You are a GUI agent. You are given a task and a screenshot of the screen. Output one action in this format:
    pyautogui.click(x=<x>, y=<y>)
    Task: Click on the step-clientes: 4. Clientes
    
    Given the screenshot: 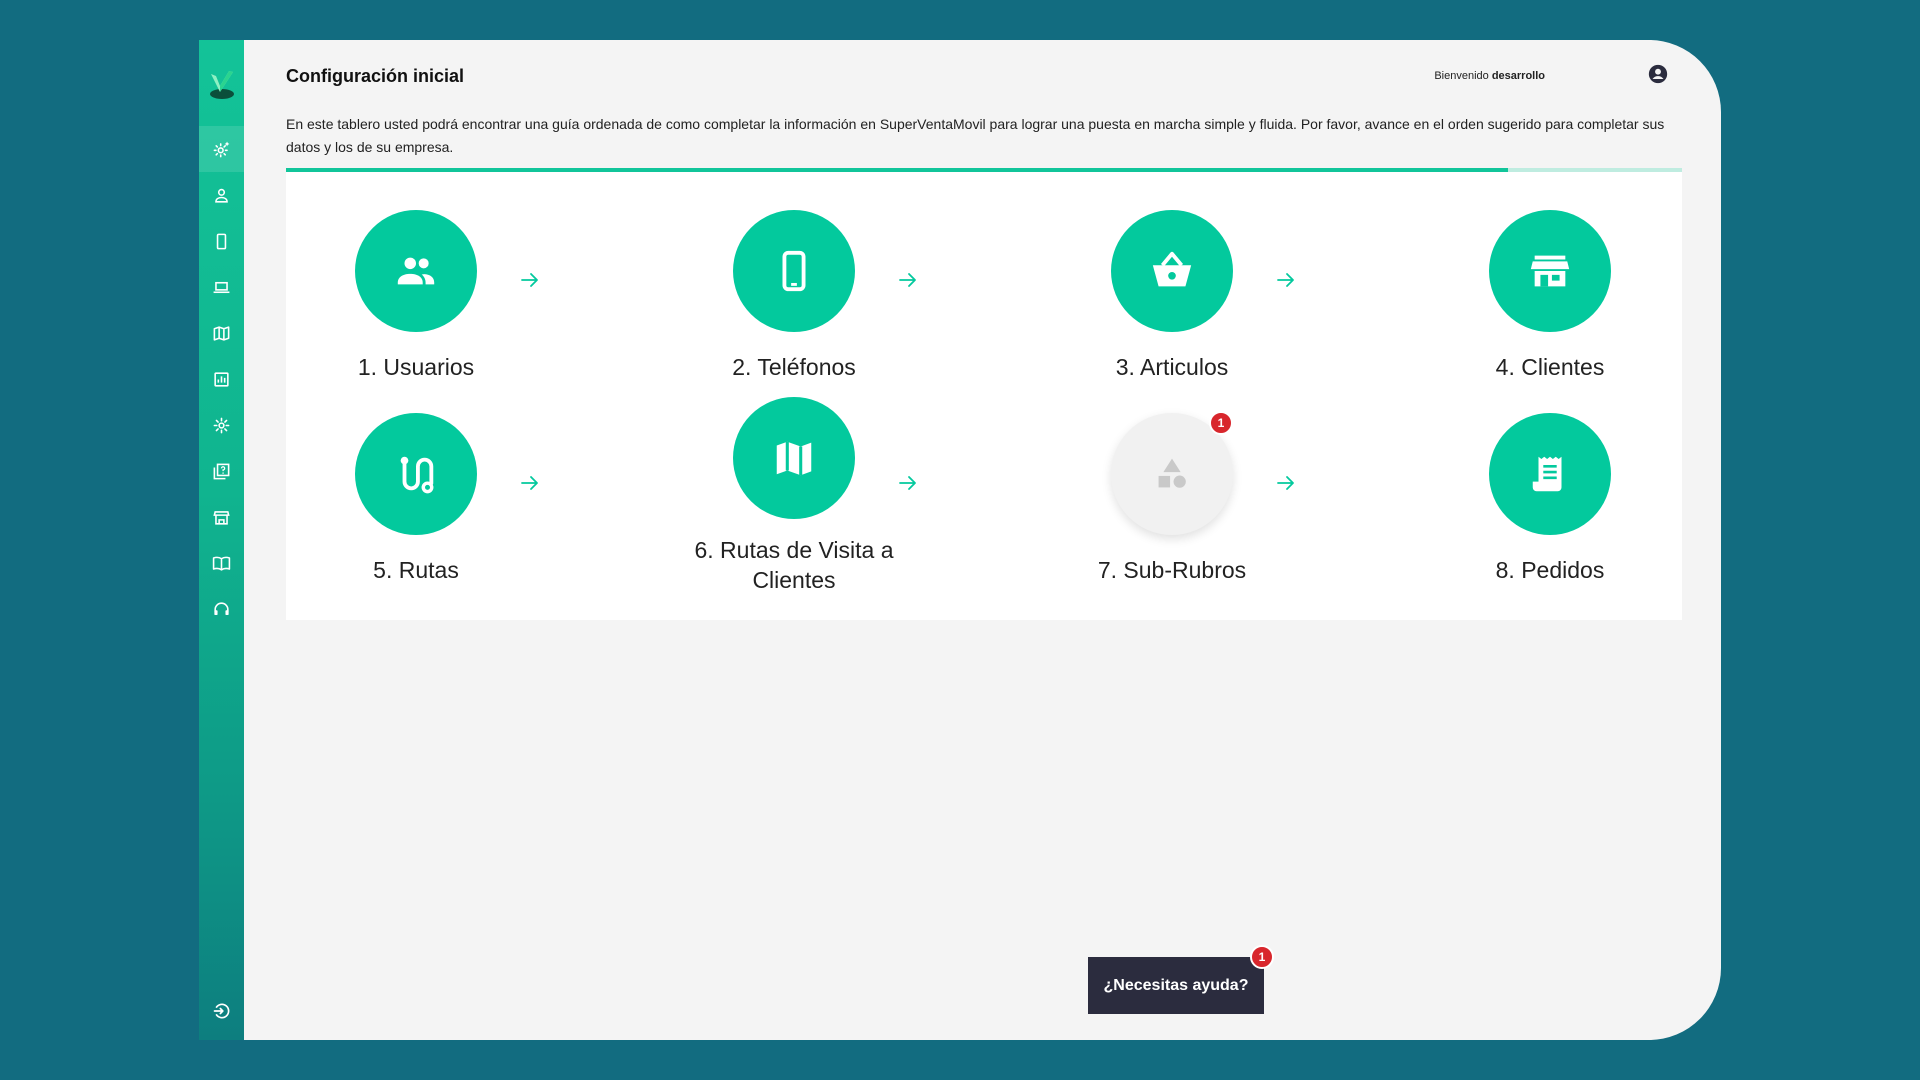 What is the action you would take?
    pyautogui.click(x=1550, y=296)
    